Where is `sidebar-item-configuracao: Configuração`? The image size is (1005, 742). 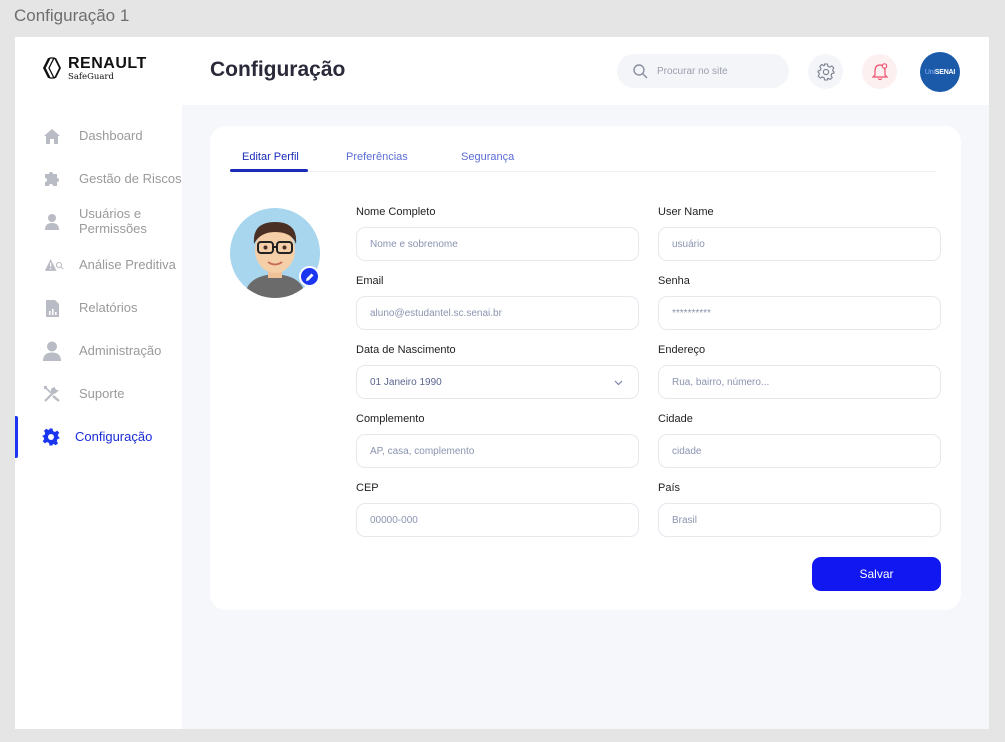 sidebar-item-configuracao: Configuração is located at coordinates (98, 437).